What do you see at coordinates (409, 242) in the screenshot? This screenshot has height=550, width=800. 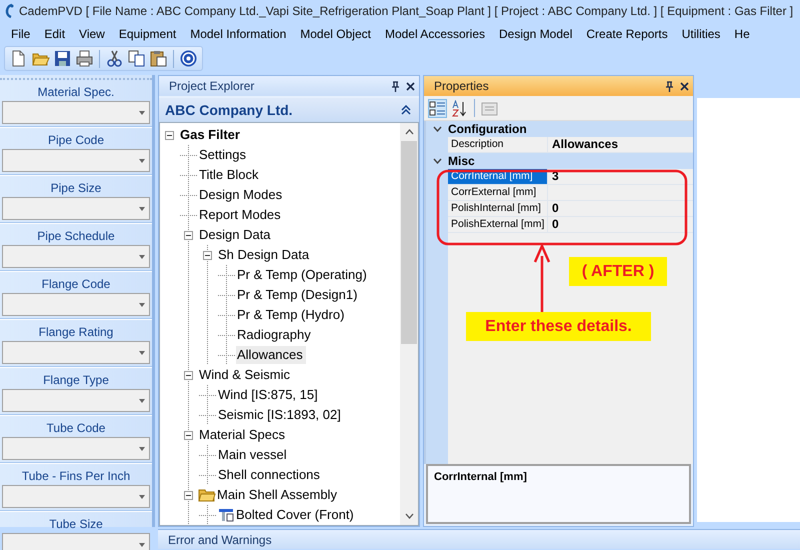 I see `scrollbar-thumb` at bounding box center [409, 242].